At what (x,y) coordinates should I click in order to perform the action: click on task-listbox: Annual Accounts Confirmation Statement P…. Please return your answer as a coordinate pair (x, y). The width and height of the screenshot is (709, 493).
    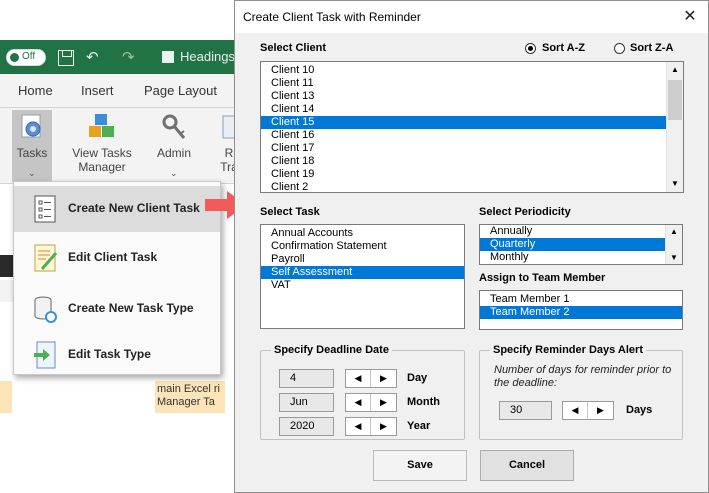
    Looking at the image, I should click on (362, 276).